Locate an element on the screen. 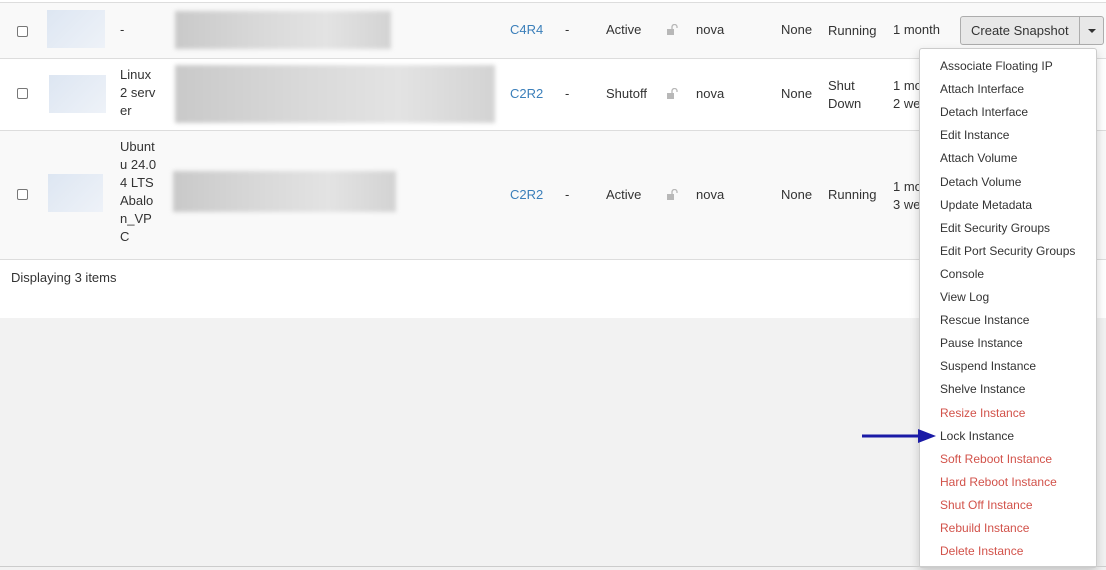  flavor-link: C4R4 is located at coordinates (526, 29).